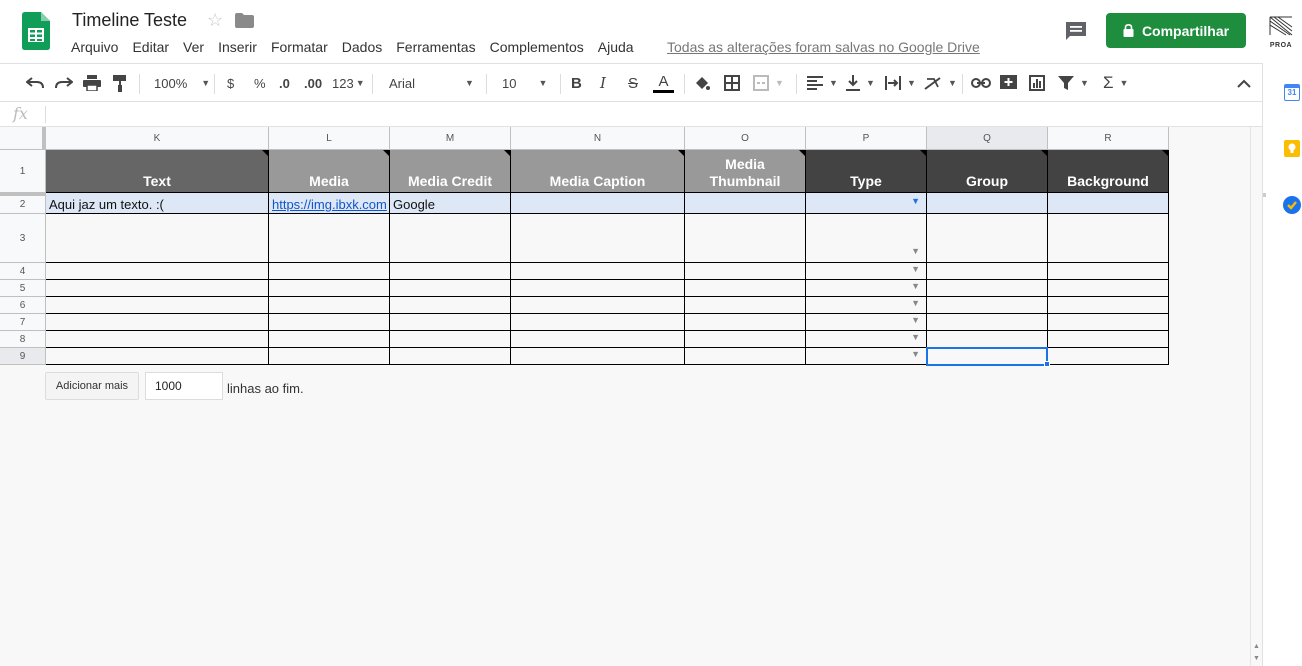 The width and height of the screenshot is (1302, 666). What do you see at coordinates (215, 20) in the screenshot?
I see `star-icon: ☆` at bounding box center [215, 20].